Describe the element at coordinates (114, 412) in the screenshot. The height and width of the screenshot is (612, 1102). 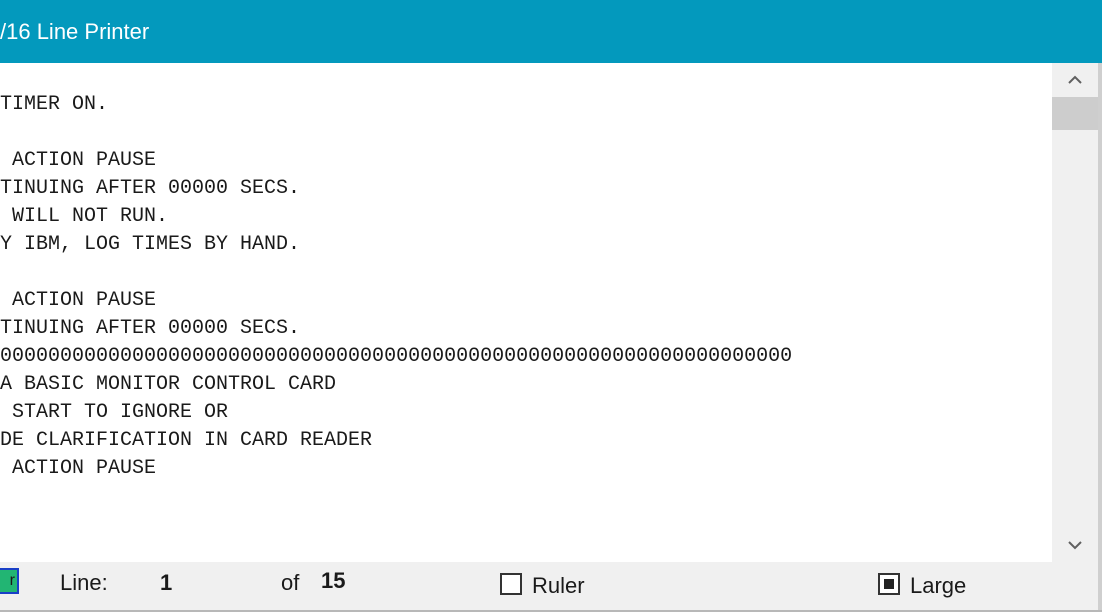
I see `printout-line: START TO IGNORE OR` at that location.